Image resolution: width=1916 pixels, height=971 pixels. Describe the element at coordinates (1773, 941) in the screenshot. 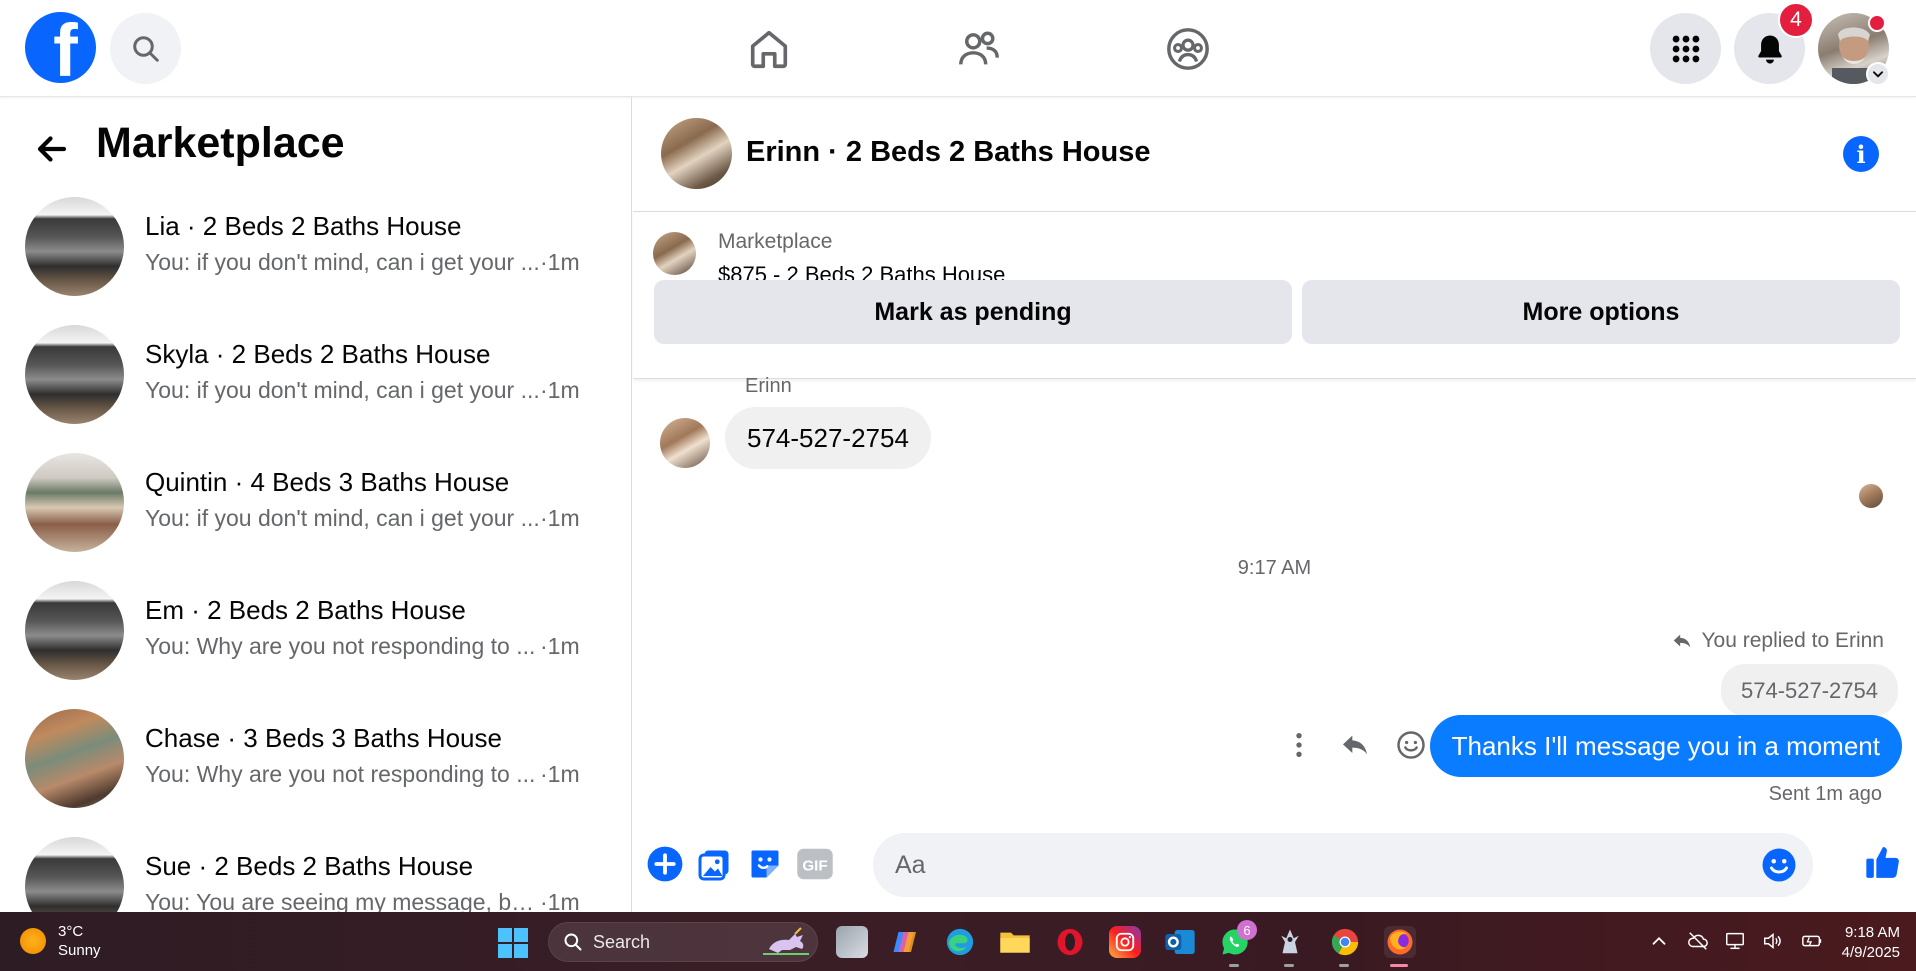

I see `volume-icon` at that location.